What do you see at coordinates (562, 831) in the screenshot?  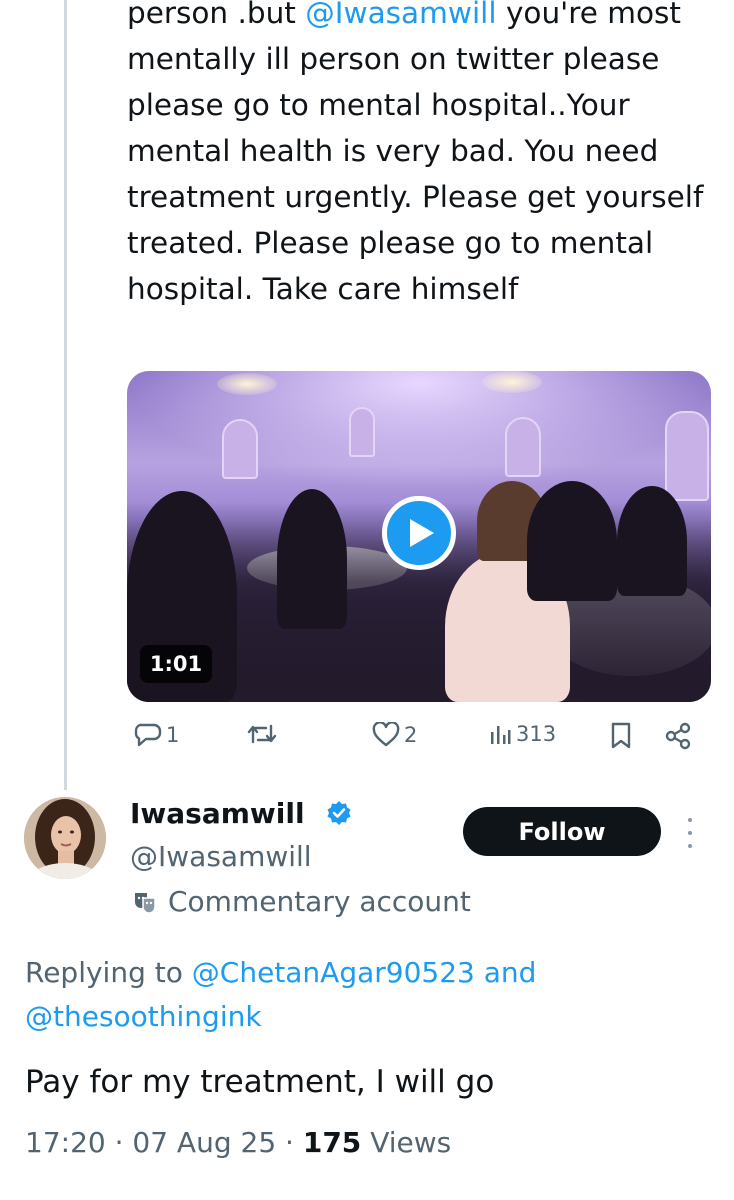 I see `follow-button: Follow` at bounding box center [562, 831].